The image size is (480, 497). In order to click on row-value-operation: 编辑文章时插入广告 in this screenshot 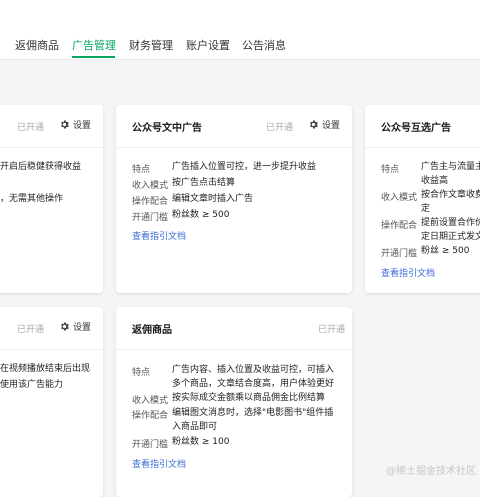, I will do `click(213, 199)`.